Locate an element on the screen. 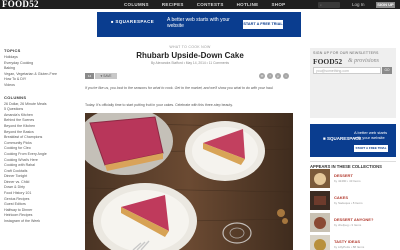 The width and height of the screenshot is (400, 250). columns-heading: COLUMNS is located at coordinates (15, 97).